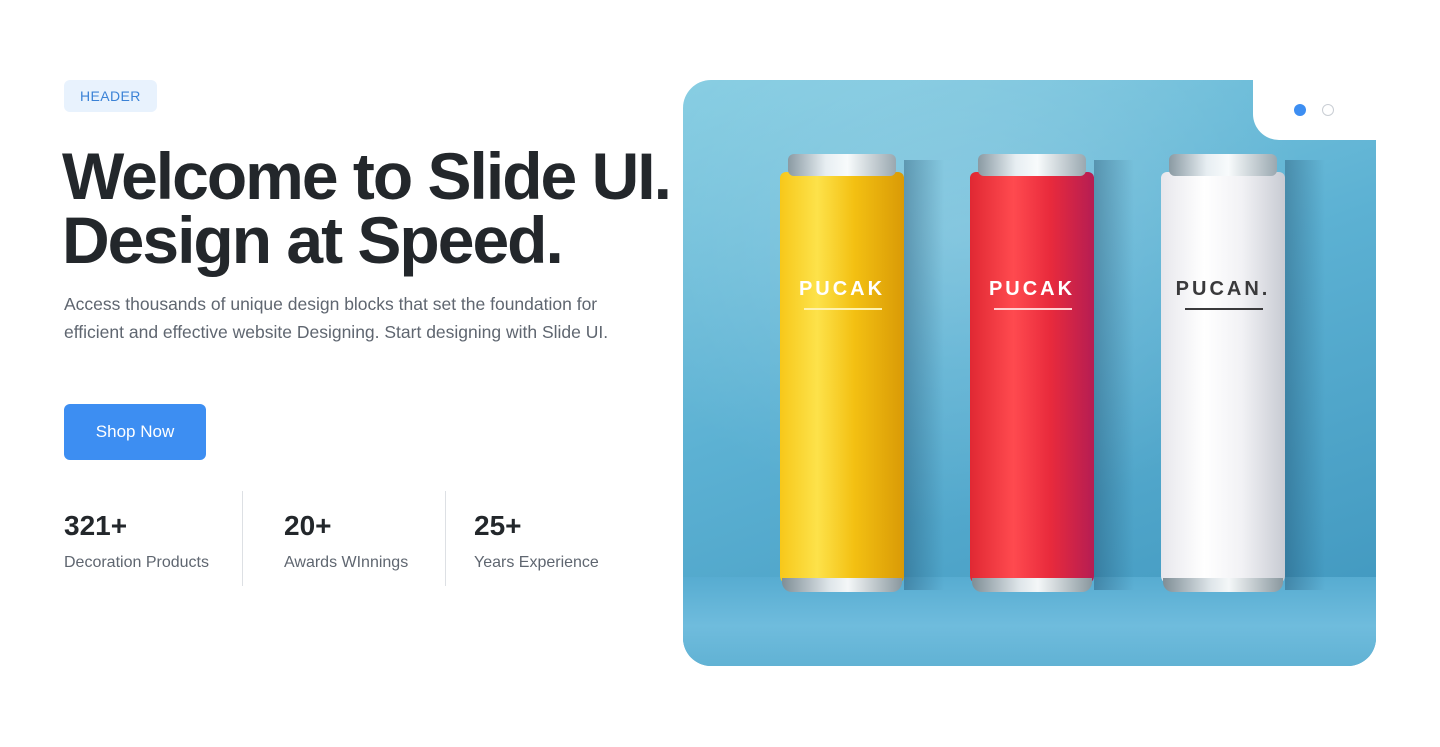 Image resolution: width=1440 pixels, height=747 pixels. What do you see at coordinates (1300, 110) in the screenshot?
I see `slider-dot-active` at bounding box center [1300, 110].